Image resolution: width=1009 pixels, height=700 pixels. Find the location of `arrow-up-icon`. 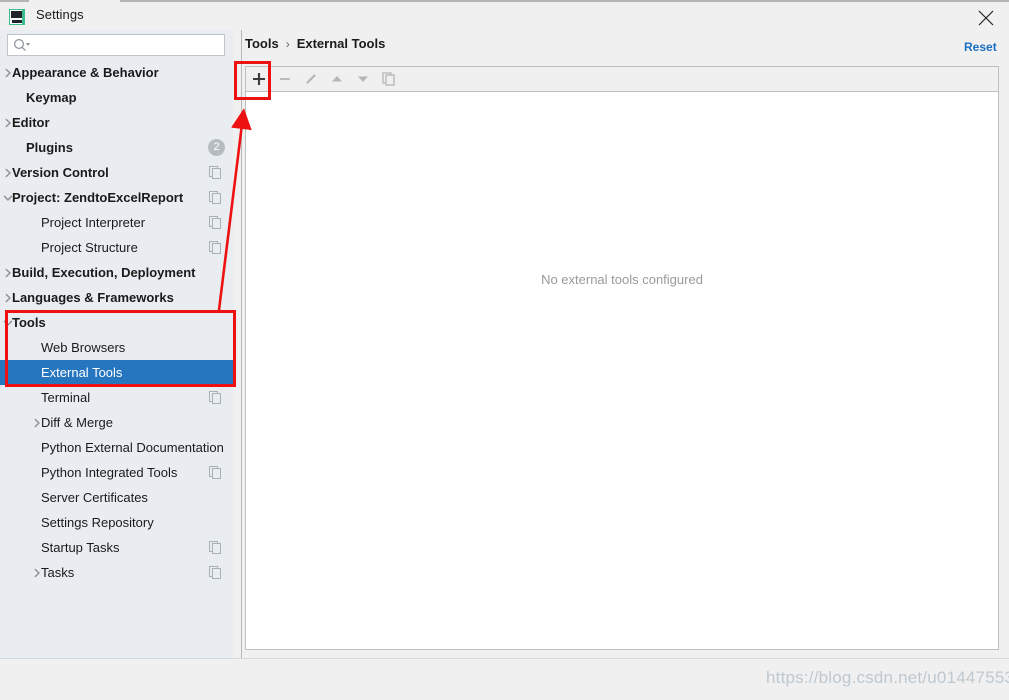

arrow-up-icon is located at coordinates (337, 79).